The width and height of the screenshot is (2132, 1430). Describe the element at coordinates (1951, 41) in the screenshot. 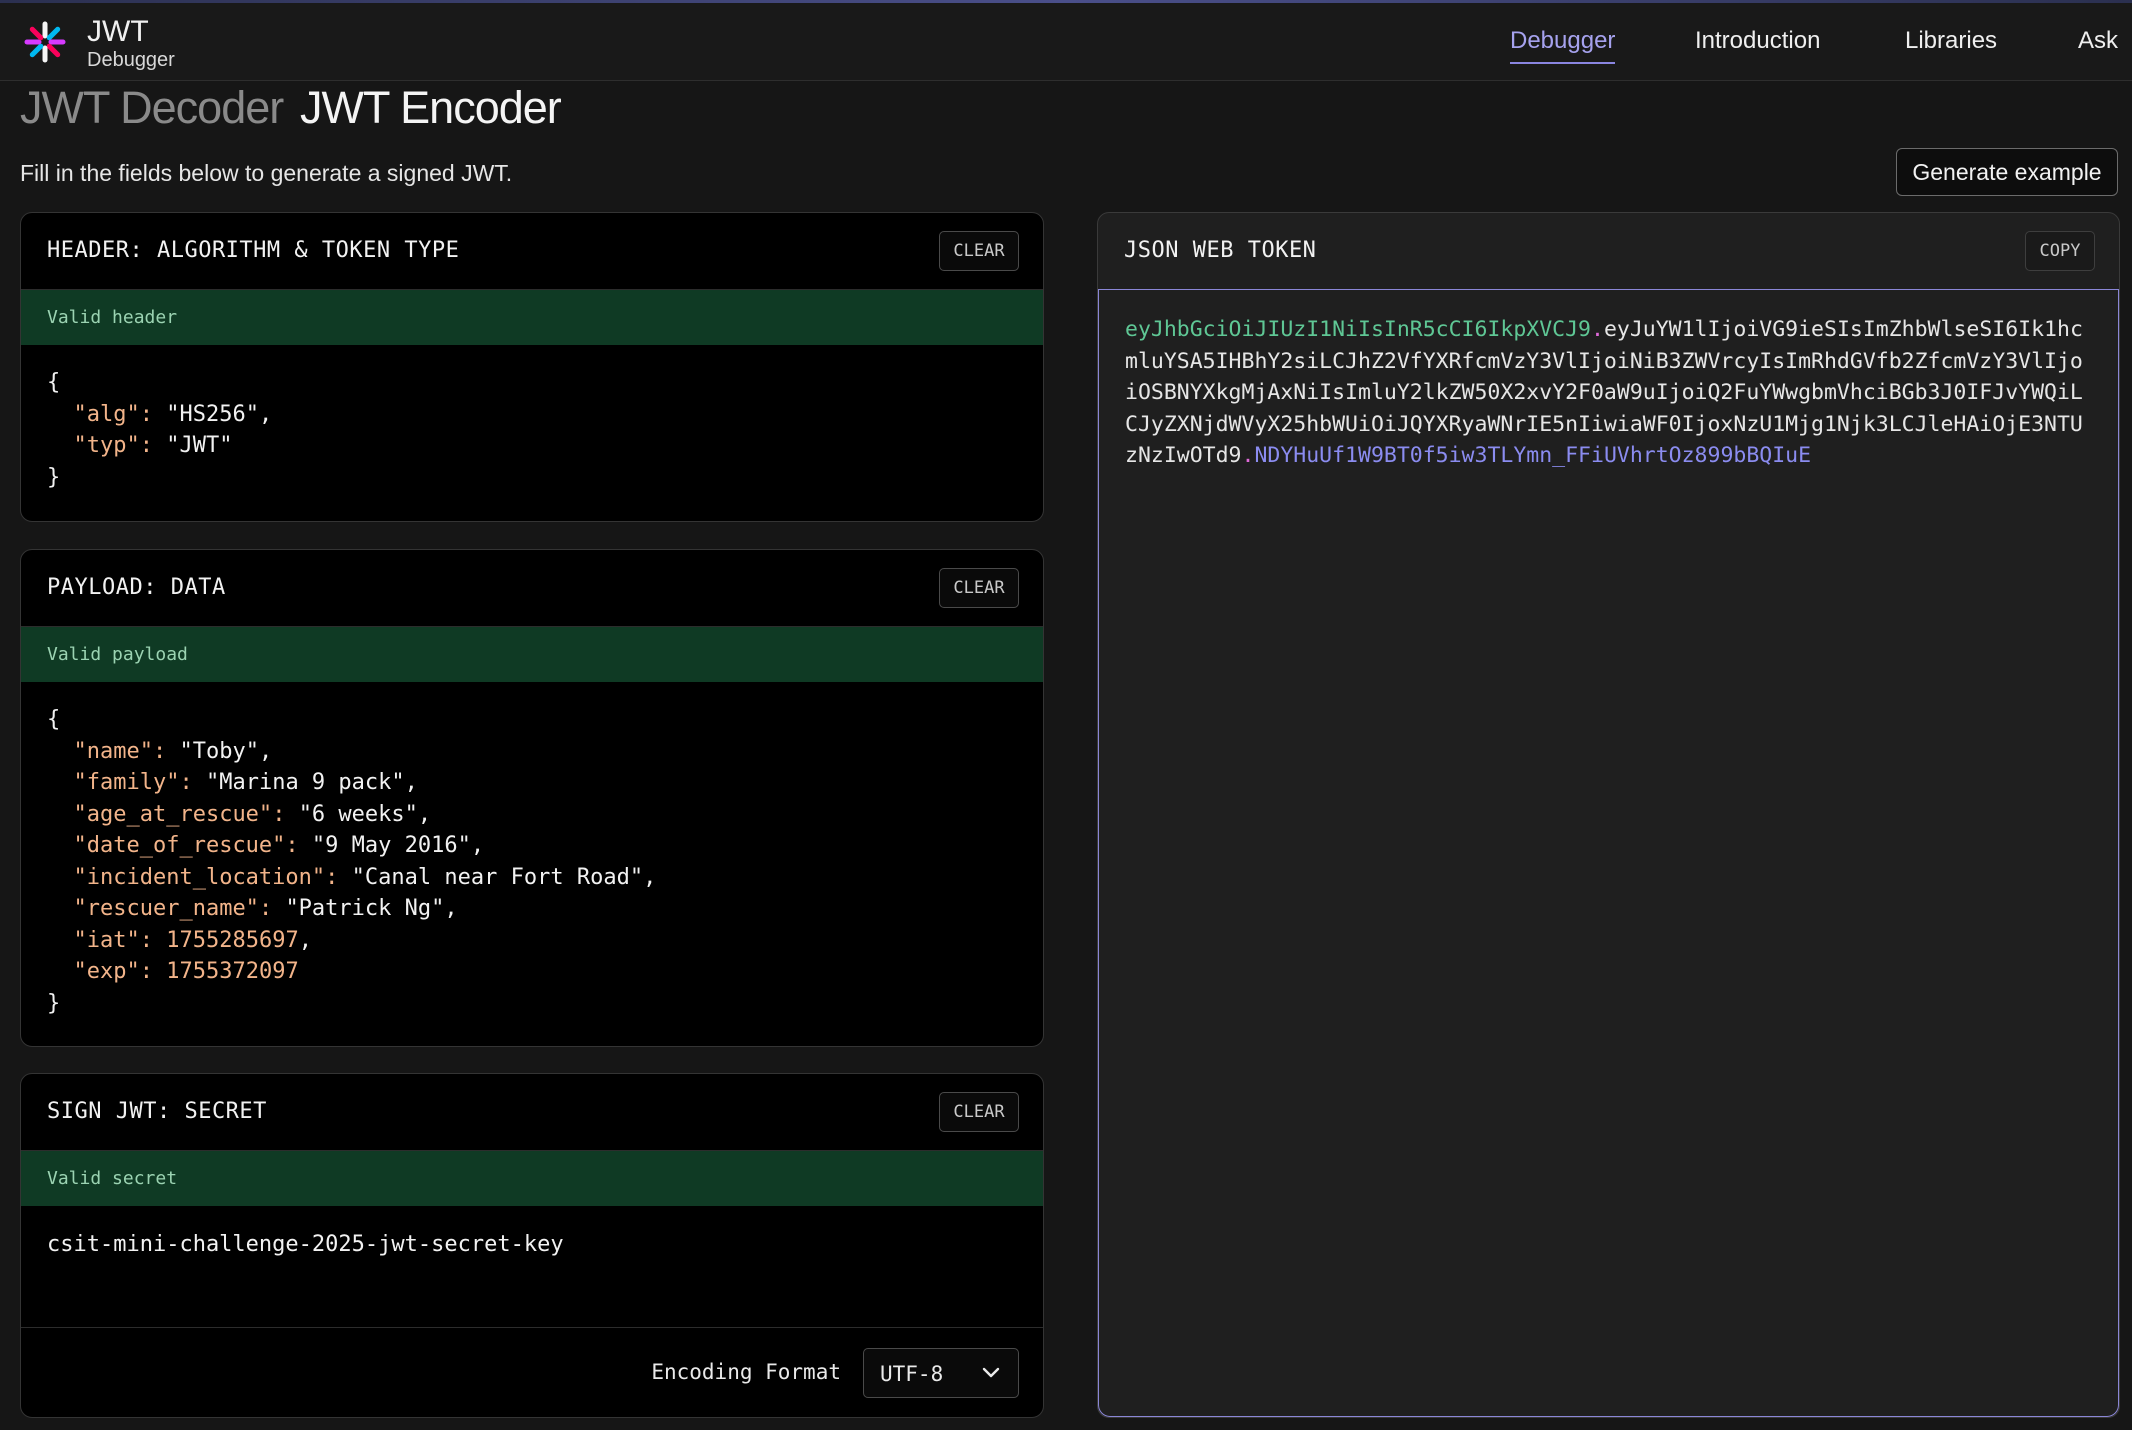

I see `nav-libraries: Libraries` at that location.